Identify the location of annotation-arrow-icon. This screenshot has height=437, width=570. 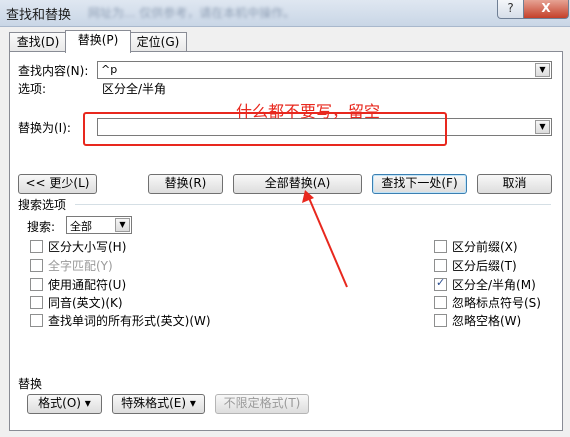
(325, 239).